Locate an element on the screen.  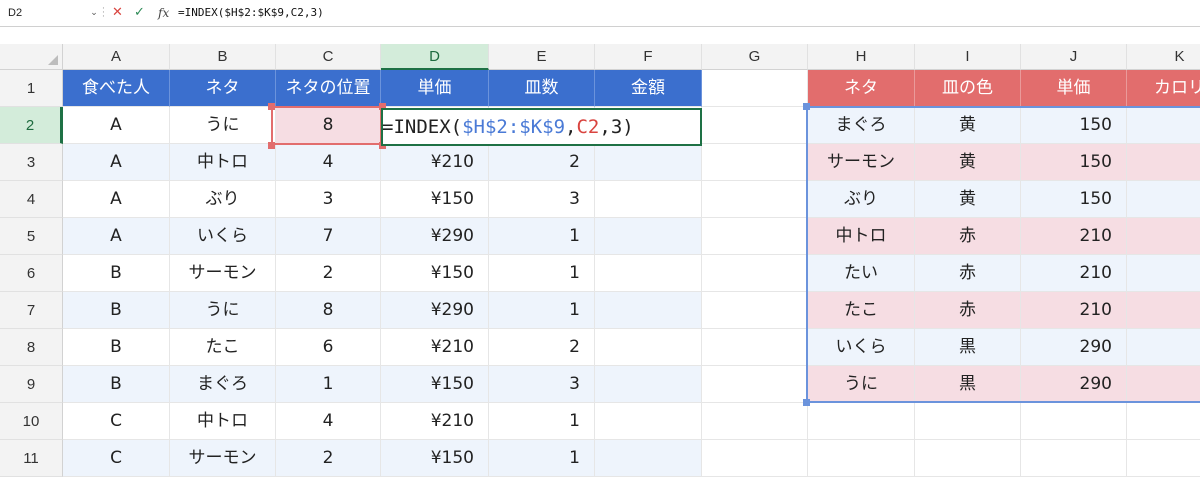
right-header-cell: カロリ is located at coordinates (1163, 88).